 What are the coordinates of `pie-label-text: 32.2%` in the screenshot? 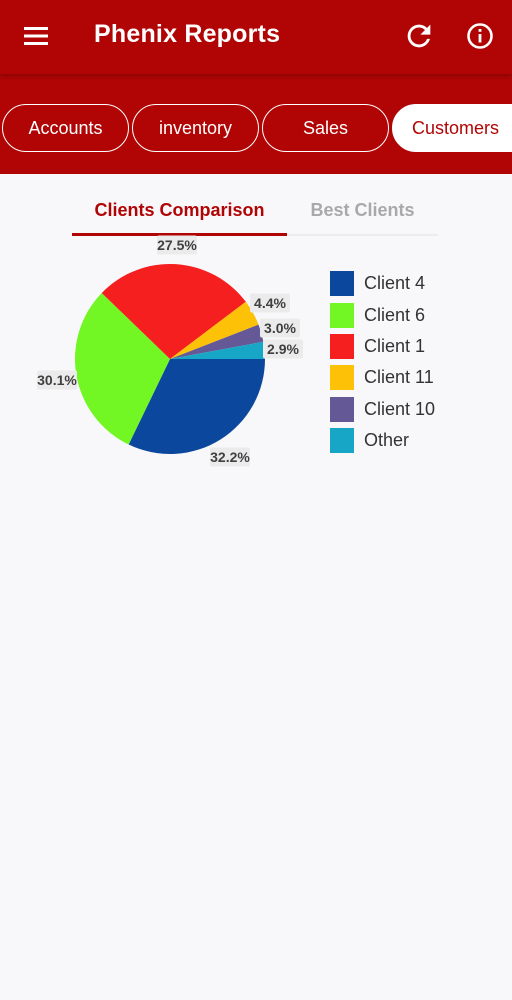 It's located at (230, 457).